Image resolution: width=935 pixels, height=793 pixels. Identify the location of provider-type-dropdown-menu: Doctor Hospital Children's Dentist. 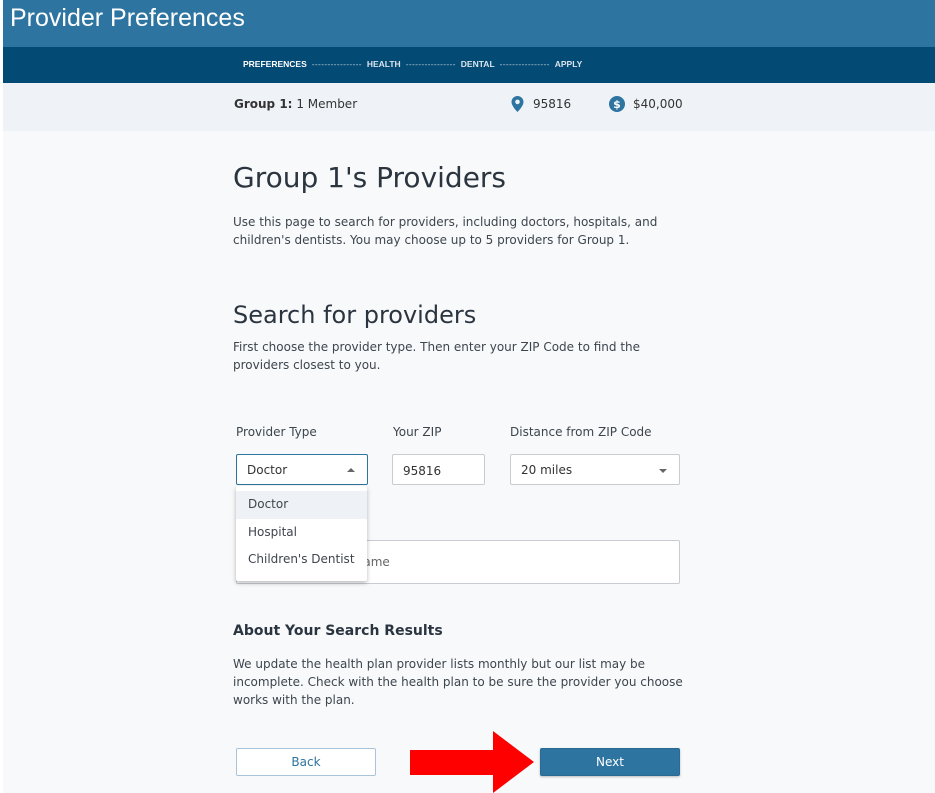
(301, 533).